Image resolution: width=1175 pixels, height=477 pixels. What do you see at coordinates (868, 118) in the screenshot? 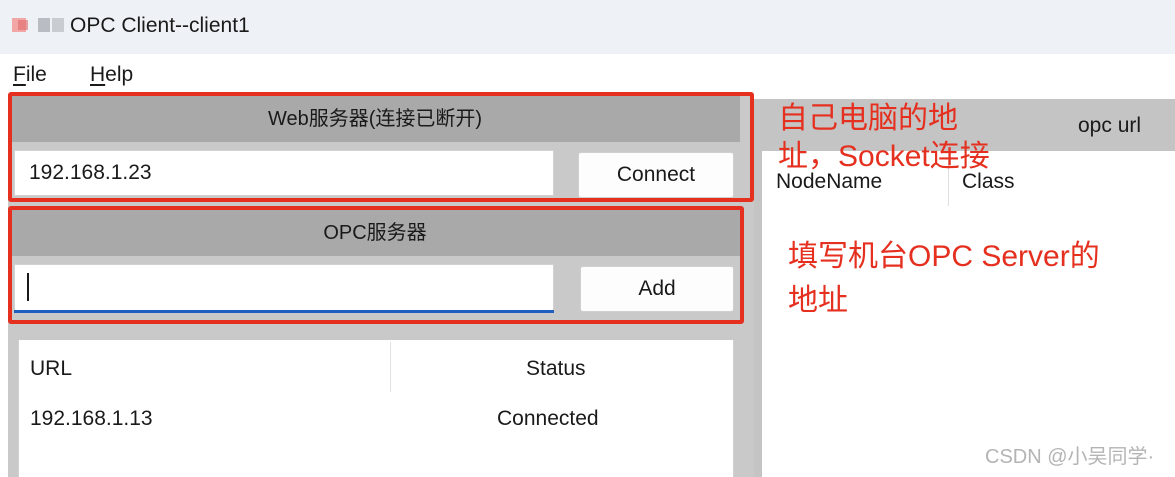
I see `annotation-web-line1: 自己电脑的地` at bounding box center [868, 118].